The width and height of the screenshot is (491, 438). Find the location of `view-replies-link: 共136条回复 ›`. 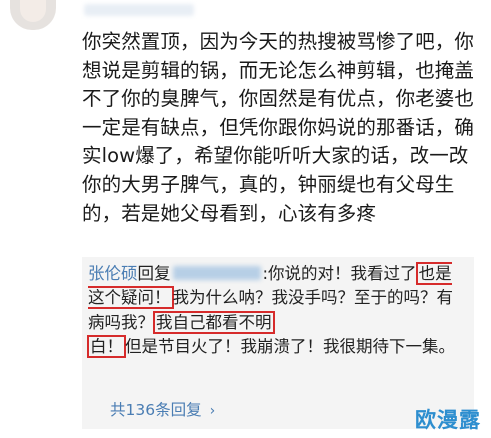

view-replies-link: 共136条回复 › is located at coordinates (162, 409).